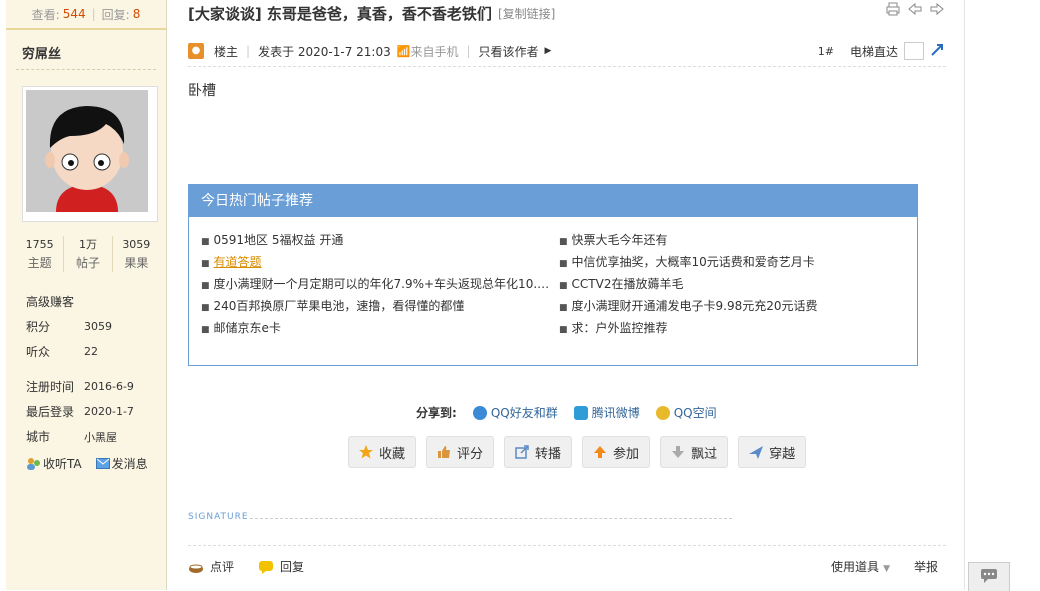 The width and height of the screenshot is (1040, 591). Describe the element at coordinates (566, 412) in the screenshot. I see `share-bar: 分享到: QQ好友和群 腾讯微博 QQ空间` at that location.